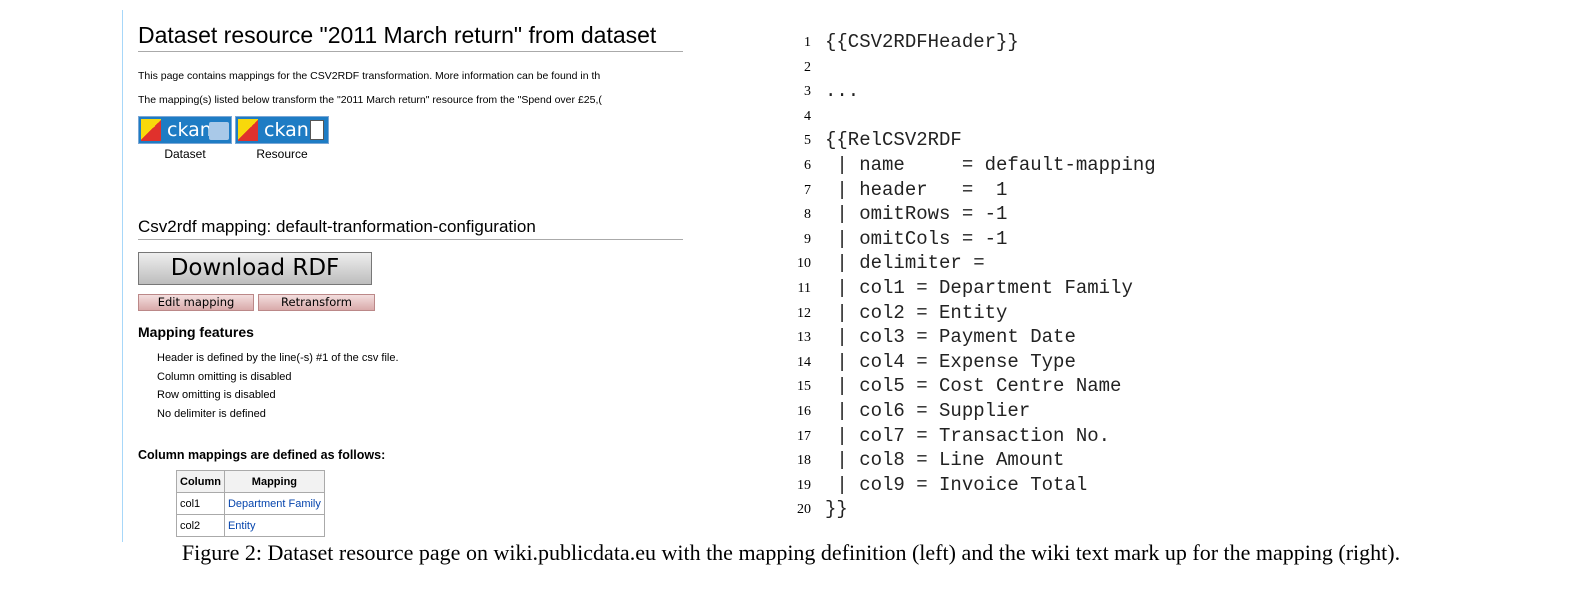  Describe the element at coordinates (807, 190) in the screenshot. I see `line-number: 7` at that location.